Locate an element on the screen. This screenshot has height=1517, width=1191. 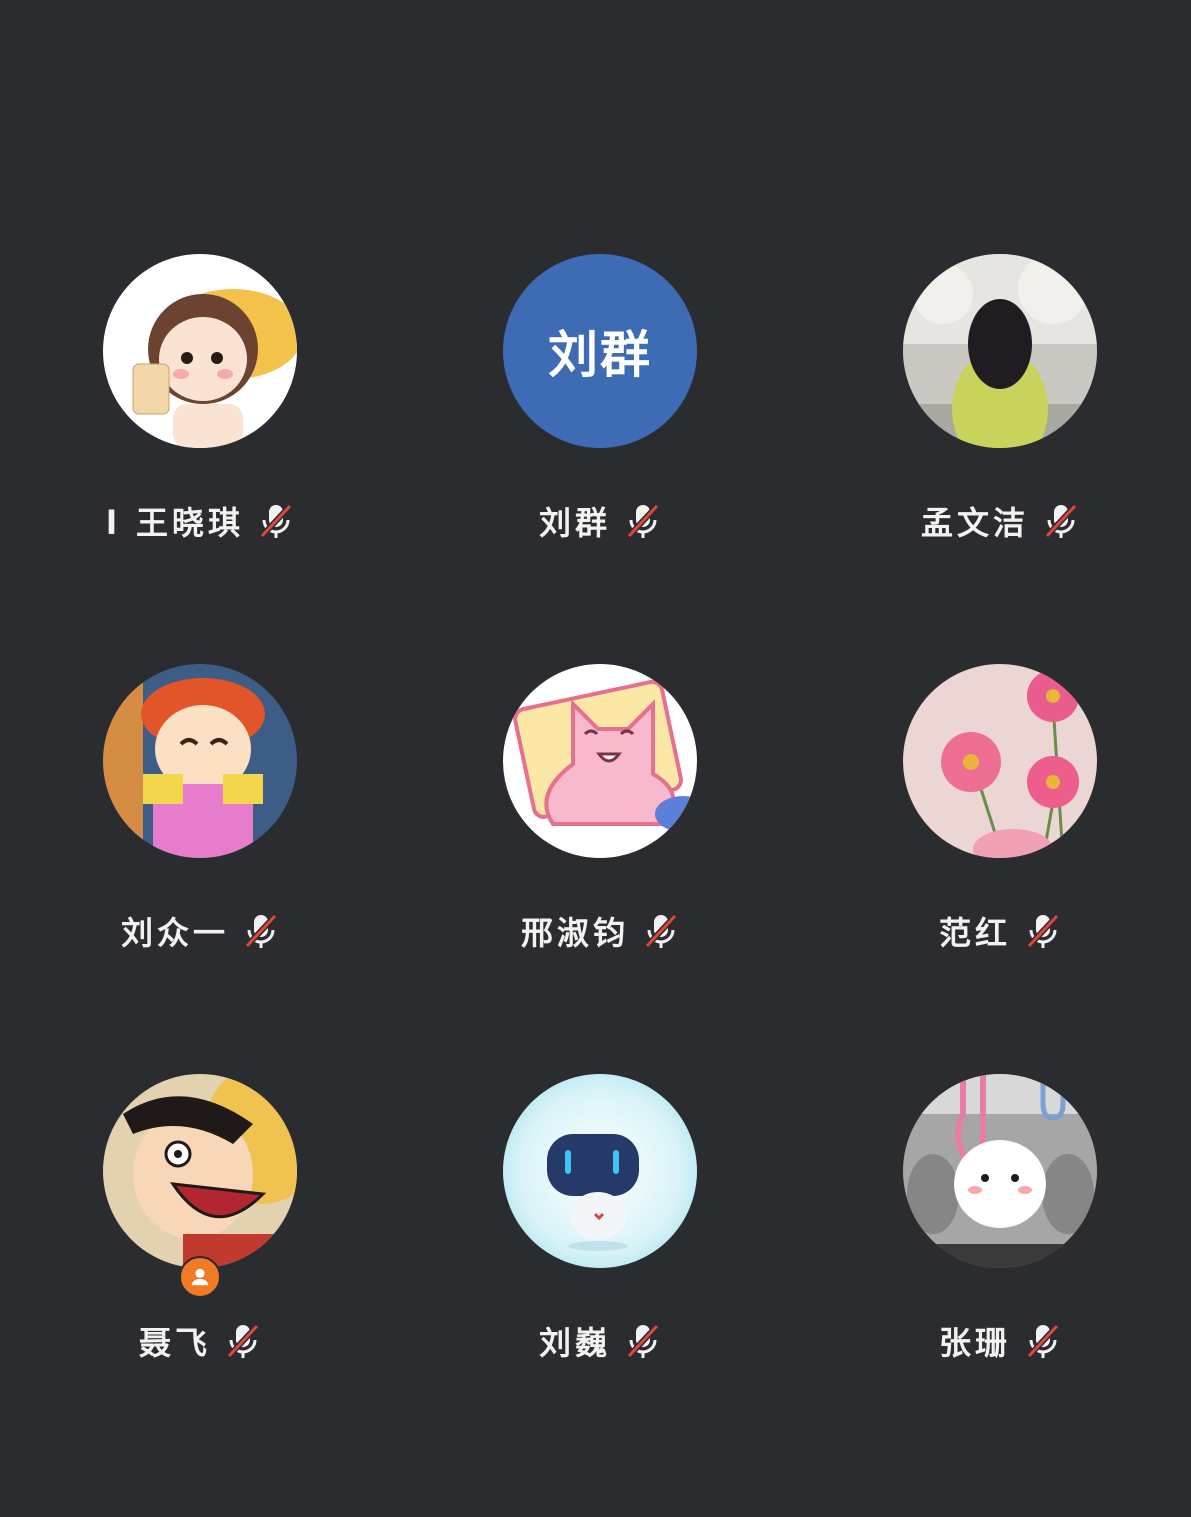
participant-tile: l 王晓琪 is located at coordinates (200, 419).